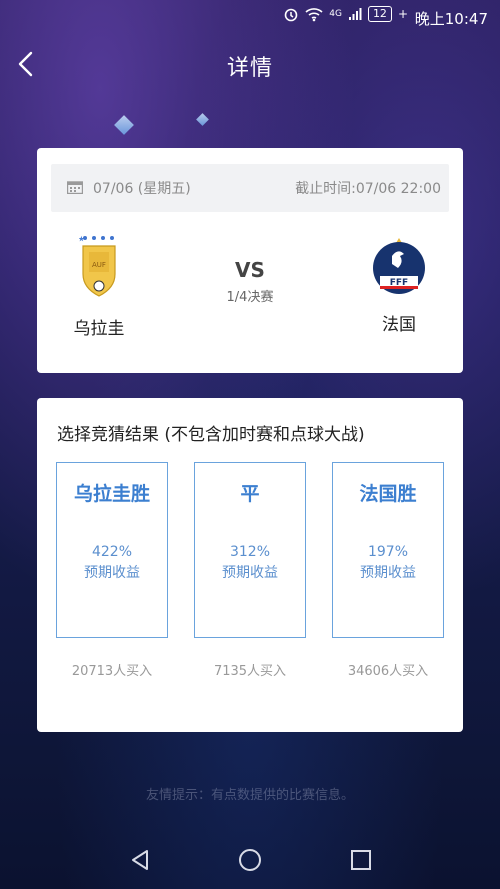 This screenshot has width=500, height=889. Describe the element at coordinates (250, 17) in the screenshot. I see `status-bar: 4G 12 + 晚上10:47` at that location.